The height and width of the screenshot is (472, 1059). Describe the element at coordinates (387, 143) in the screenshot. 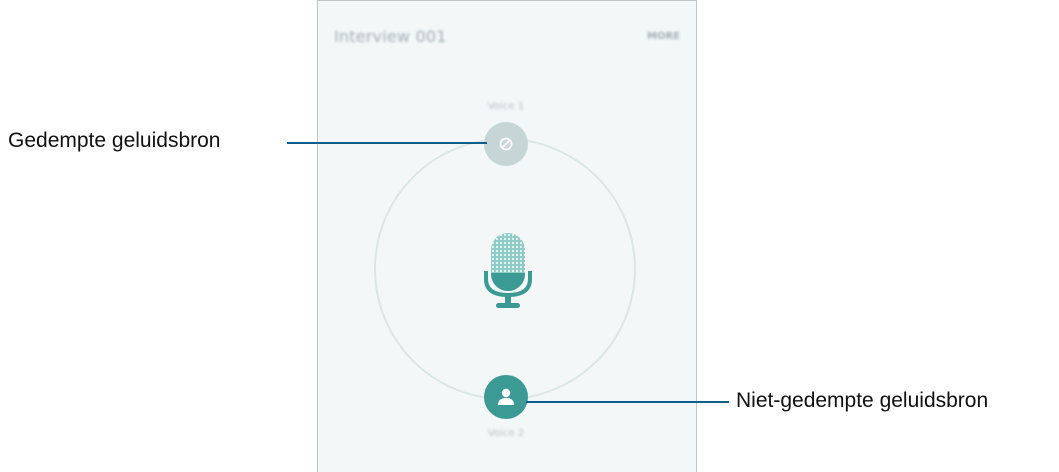

I see `callout-muted-line` at that location.